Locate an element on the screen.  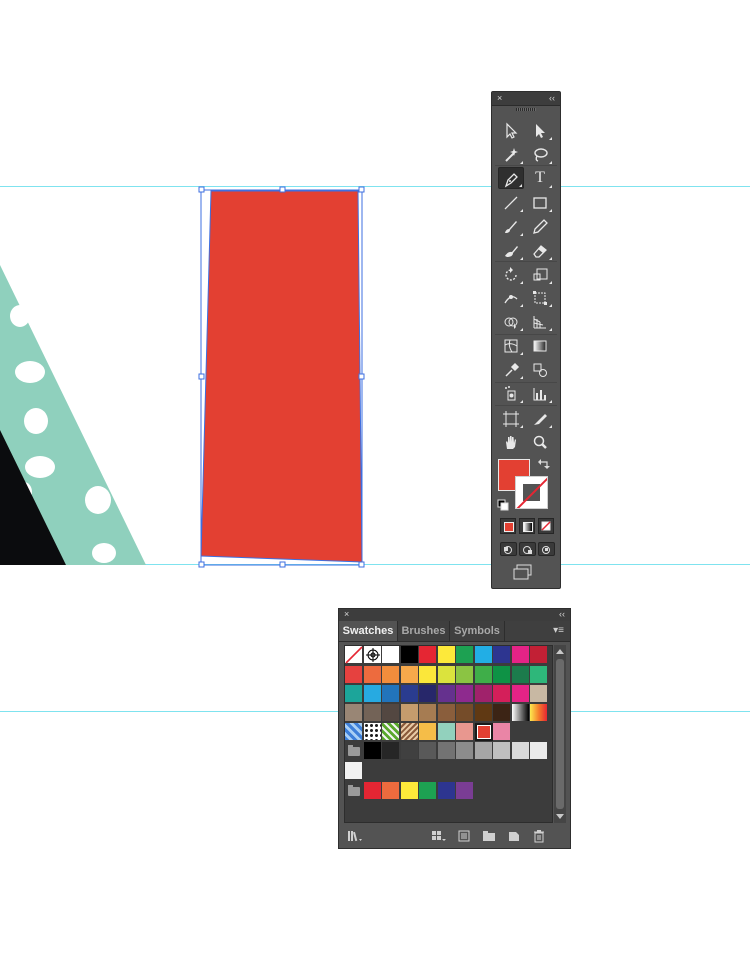
tab-brushes: Brushes is located at coordinates (424, 631).